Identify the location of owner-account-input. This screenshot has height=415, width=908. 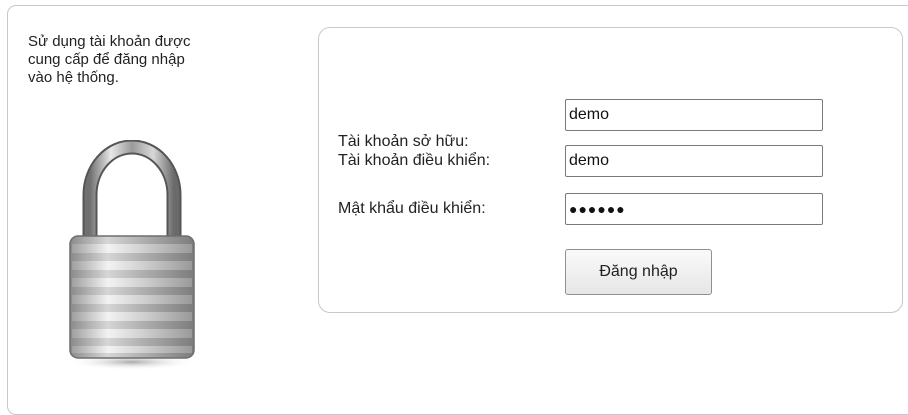
(694, 115).